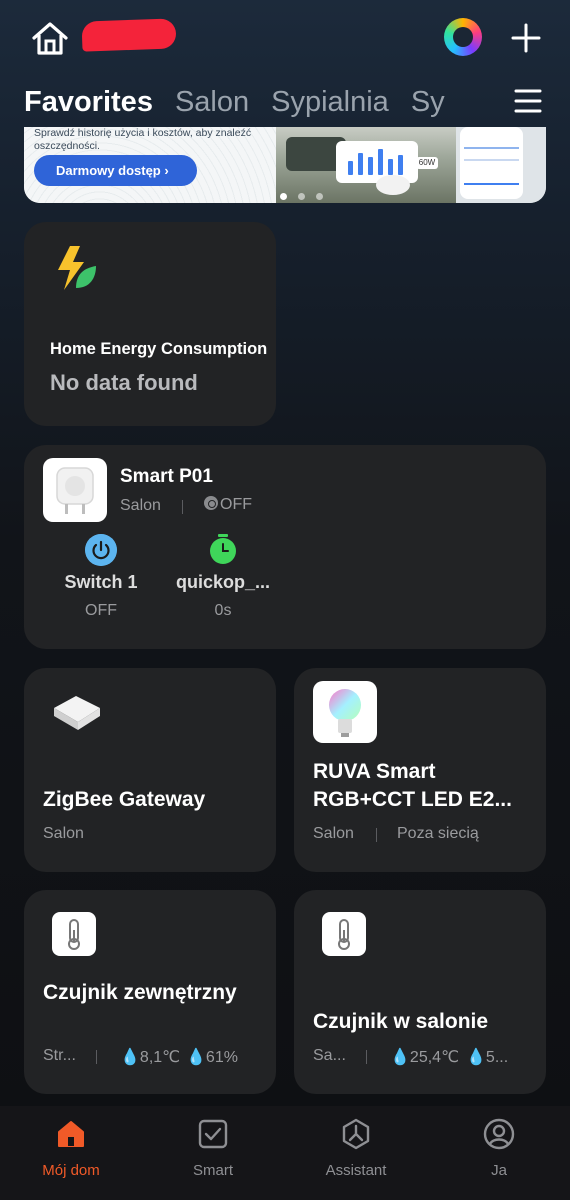 Image resolution: width=570 pixels, height=1200 pixels. Describe the element at coordinates (77, 713) in the screenshot. I see `gateway-icon` at that location.